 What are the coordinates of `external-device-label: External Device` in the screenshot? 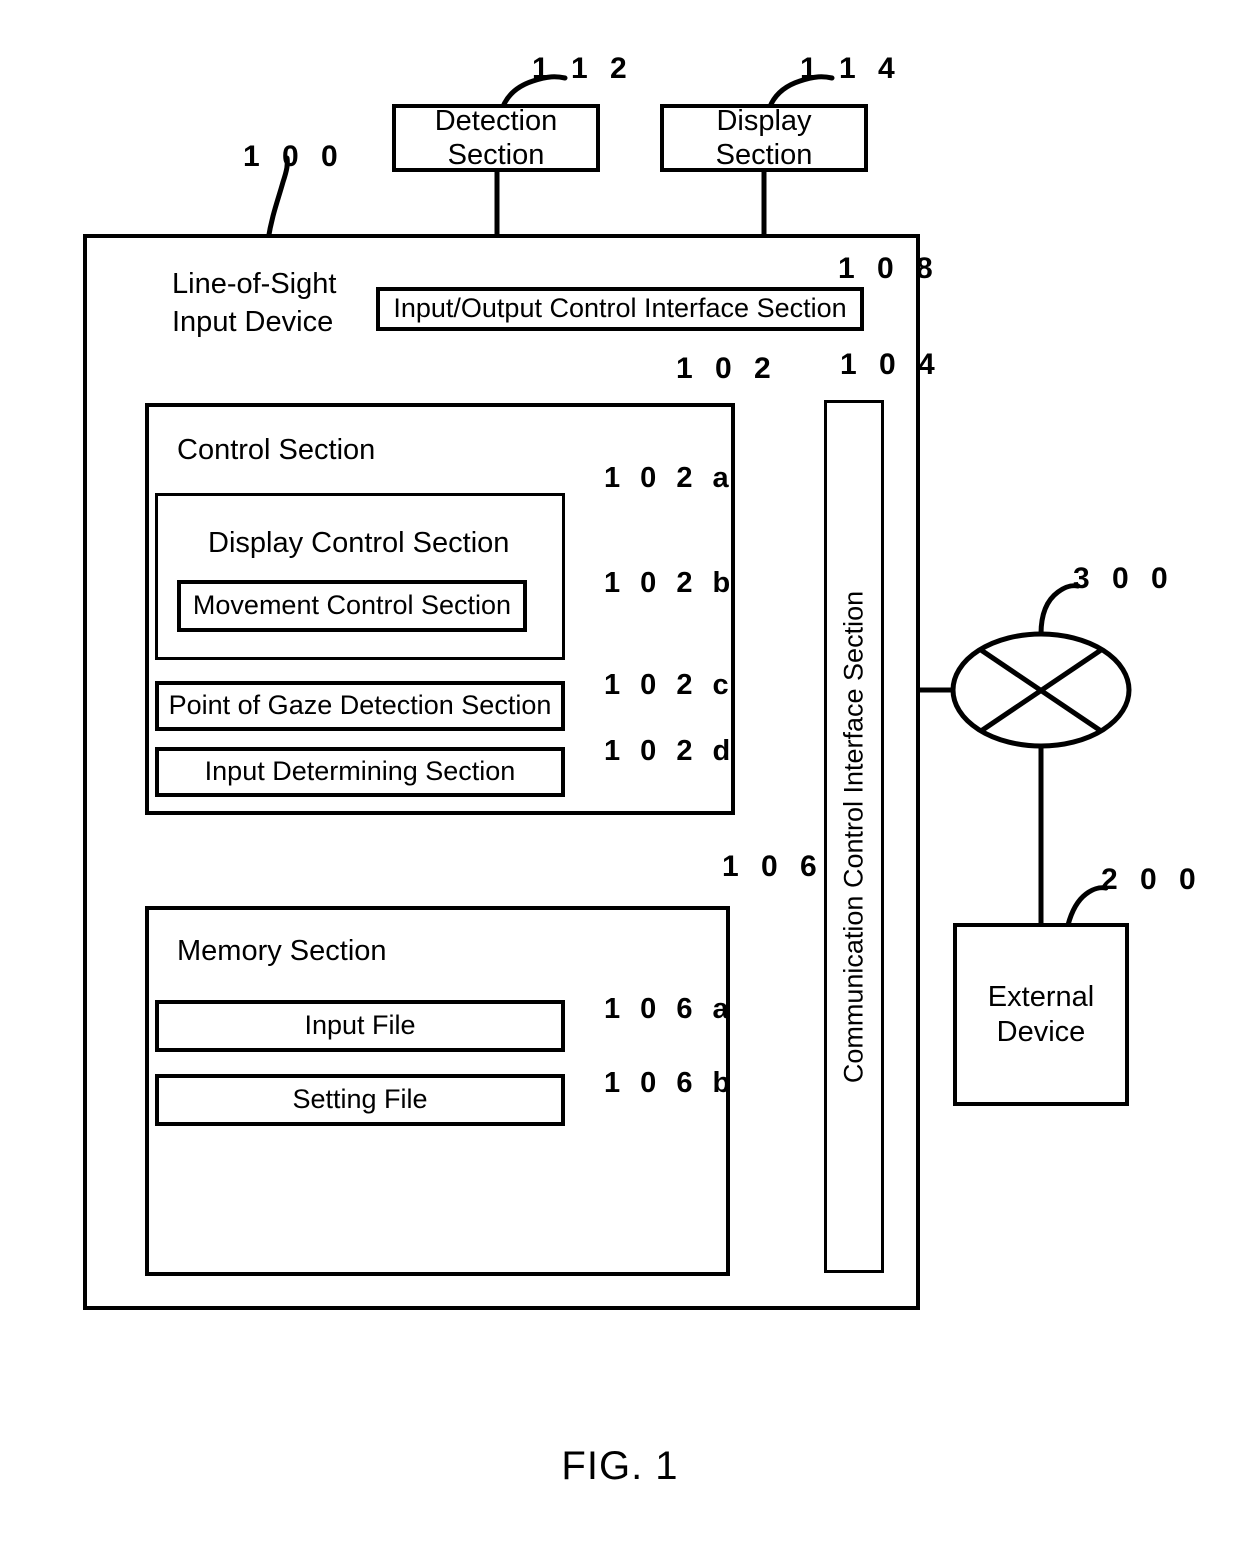 It's located at (1041, 1014).